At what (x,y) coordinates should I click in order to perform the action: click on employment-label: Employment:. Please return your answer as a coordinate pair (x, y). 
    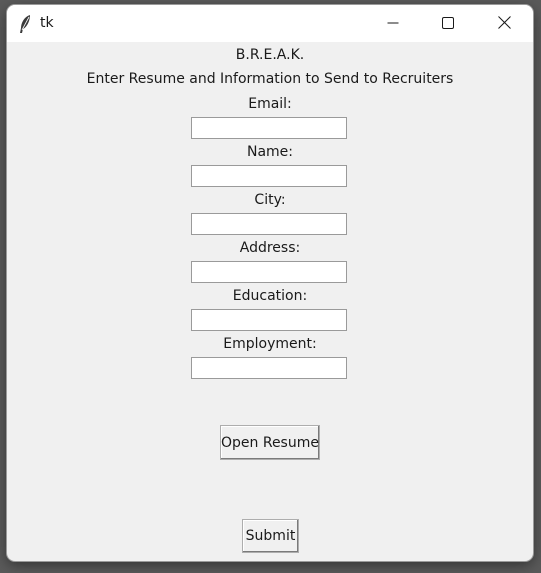
    Looking at the image, I should click on (270, 344).